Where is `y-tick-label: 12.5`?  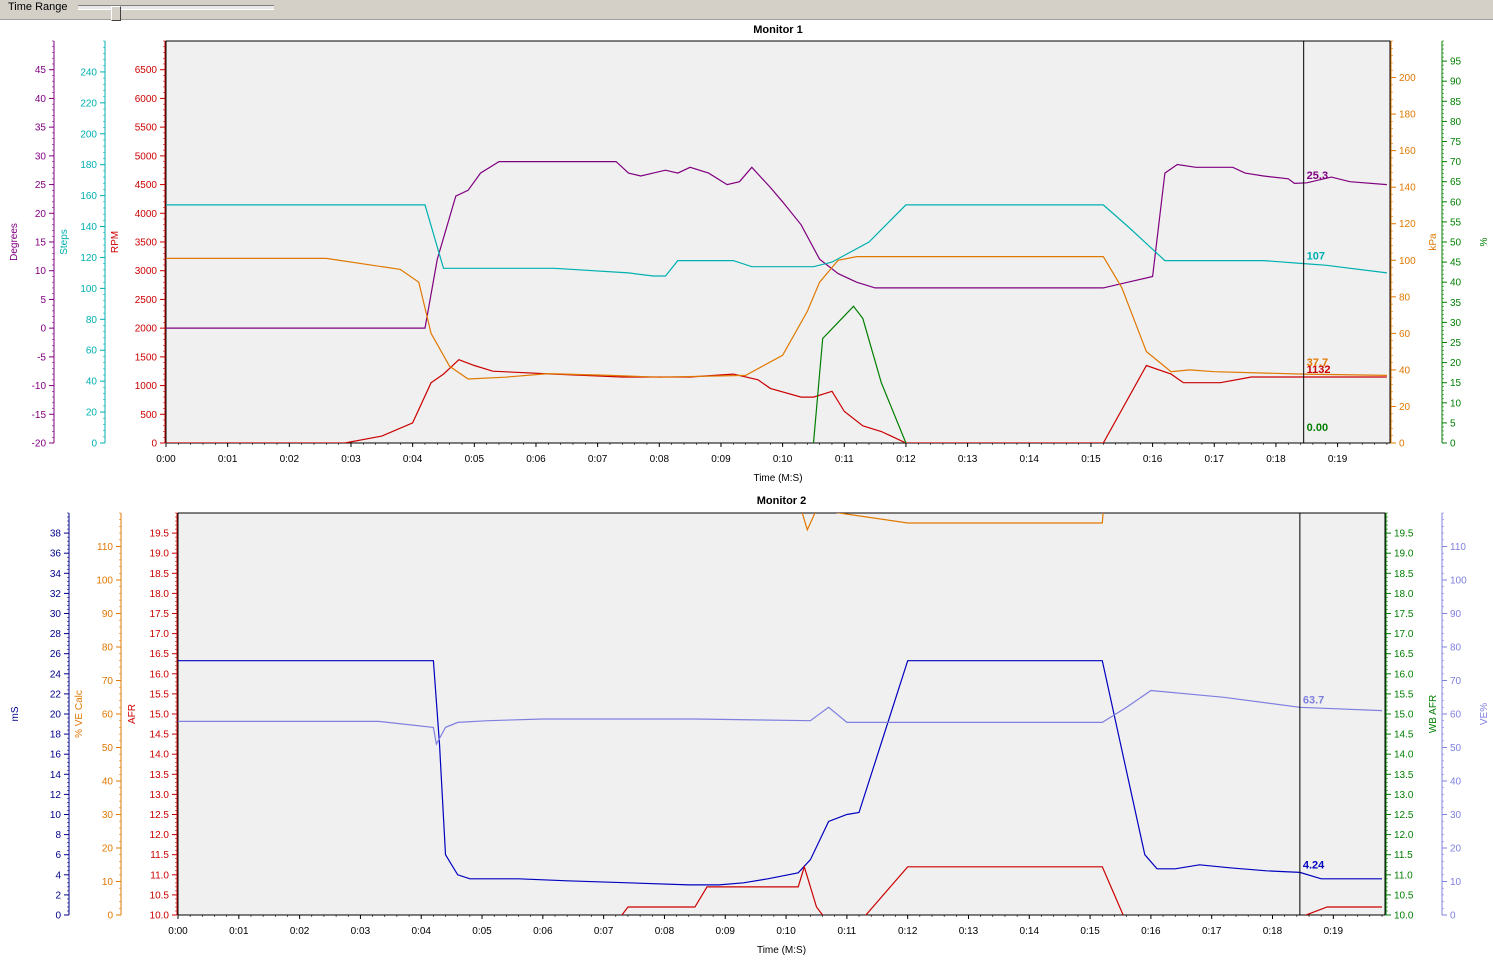 y-tick-label: 12.5 is located at coordinates (1404, 815).